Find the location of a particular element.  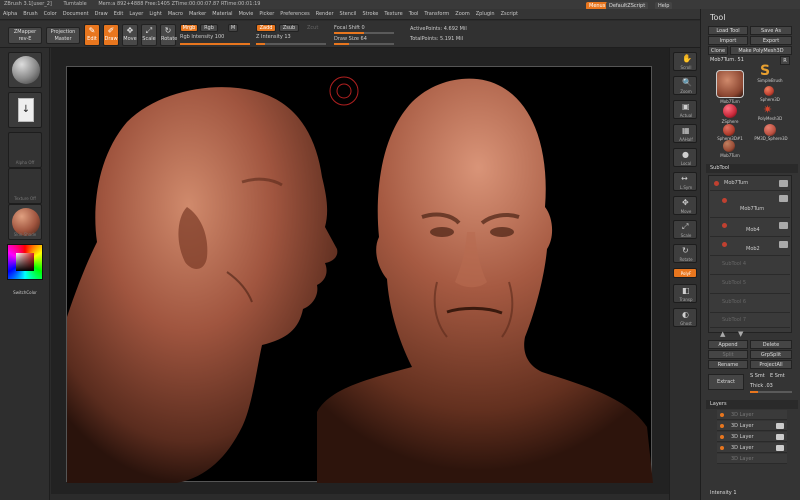

stroke-slot: ↓ is located at coordinates (25, 110).